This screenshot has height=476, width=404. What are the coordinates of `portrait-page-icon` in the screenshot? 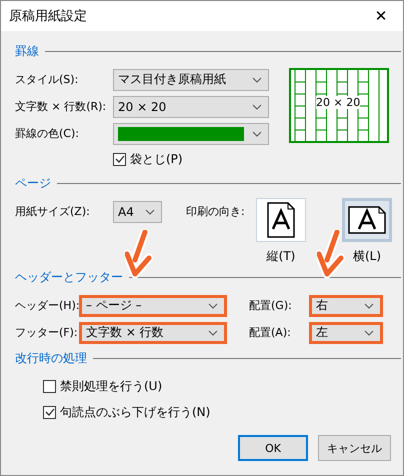 It's located at (281, 220).